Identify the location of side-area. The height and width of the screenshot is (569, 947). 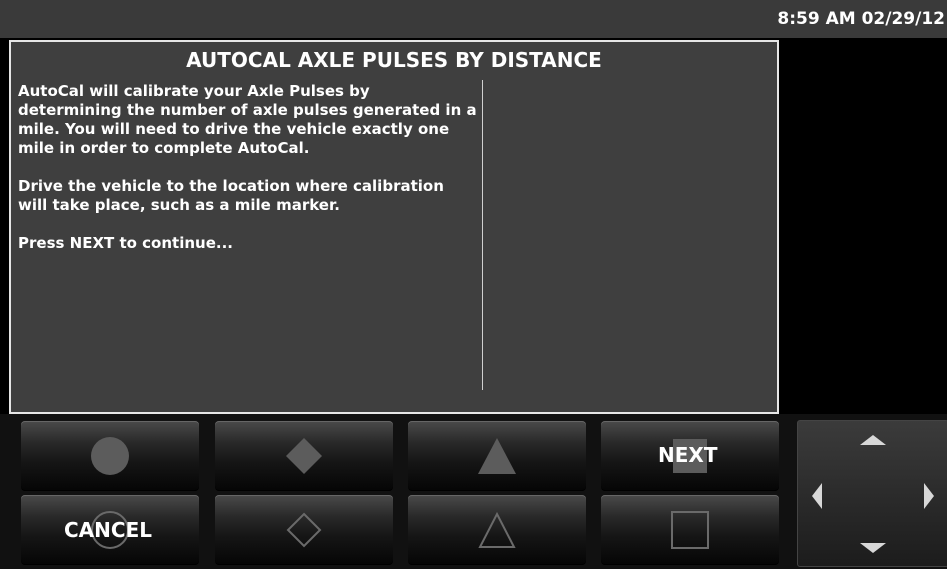
(863, 226).